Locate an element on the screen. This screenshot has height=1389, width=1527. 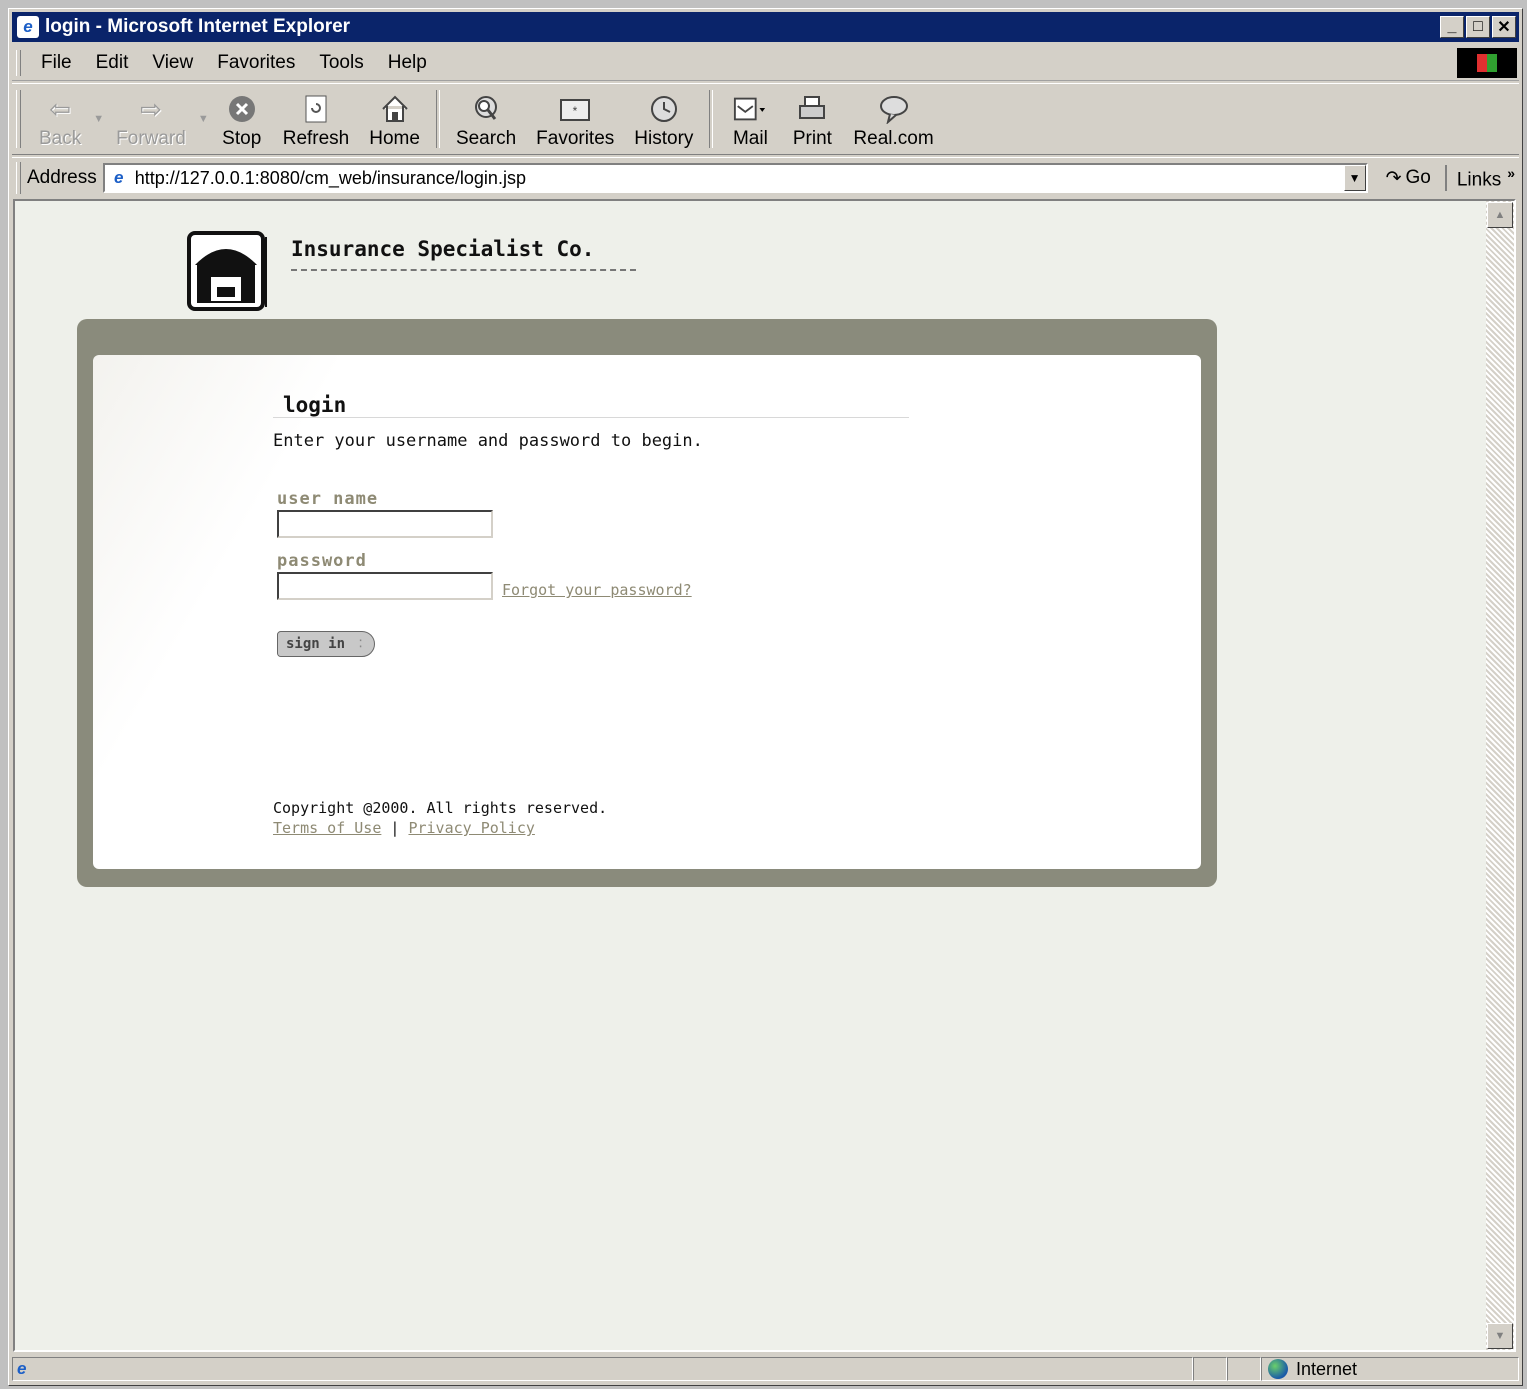
stop-label: Stop is located at coordinates (242, 138).